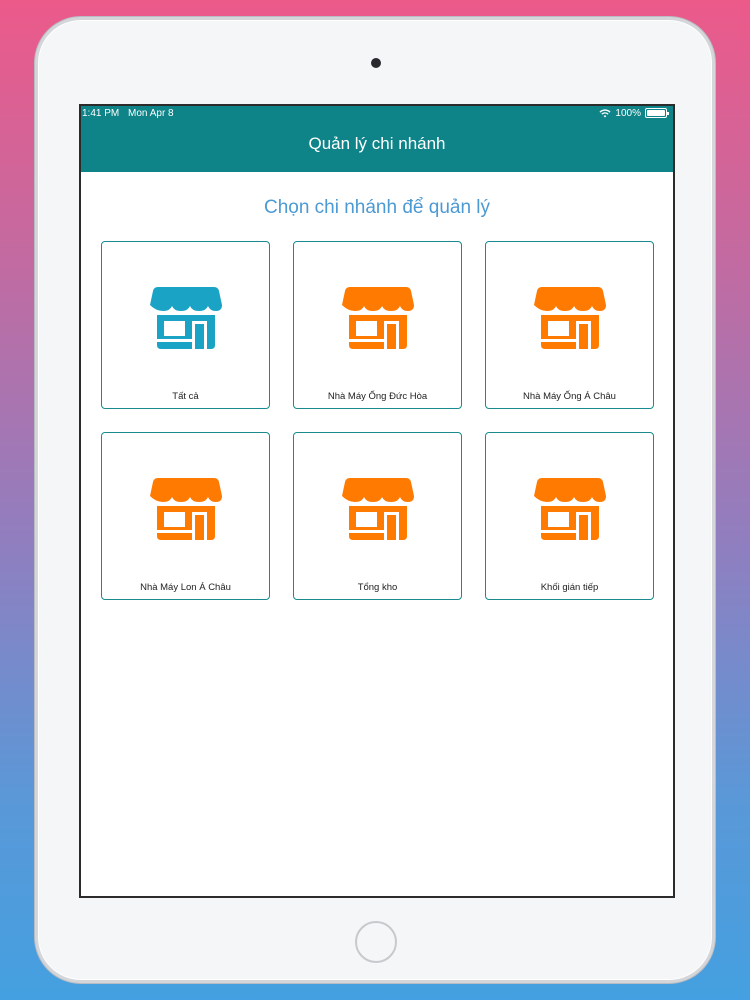  I want to click on status-time: 1:41 PM, so click(101, 113).